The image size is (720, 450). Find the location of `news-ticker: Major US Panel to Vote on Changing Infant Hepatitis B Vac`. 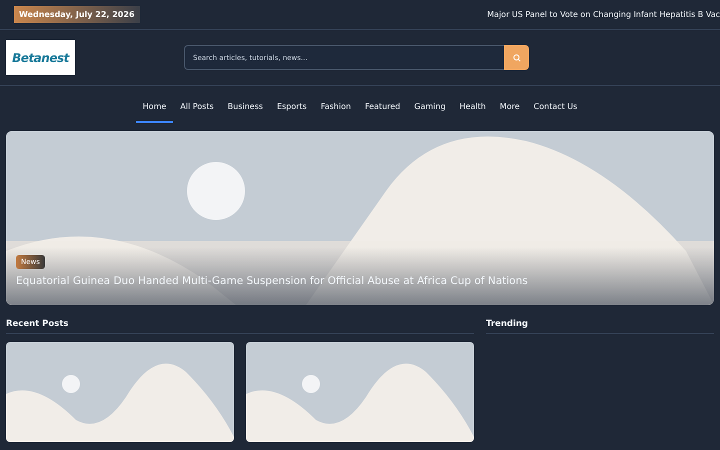

news-ticker: Major US Panel to Vote on Changing Infant Hepatitis B Vac is located at coordinates (603, 14).